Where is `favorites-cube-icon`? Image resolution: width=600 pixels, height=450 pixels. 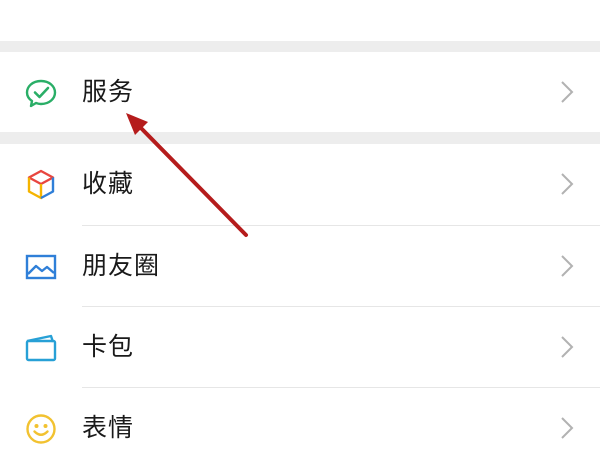 favorites-cube-icon is located at coordinates (41, 185).